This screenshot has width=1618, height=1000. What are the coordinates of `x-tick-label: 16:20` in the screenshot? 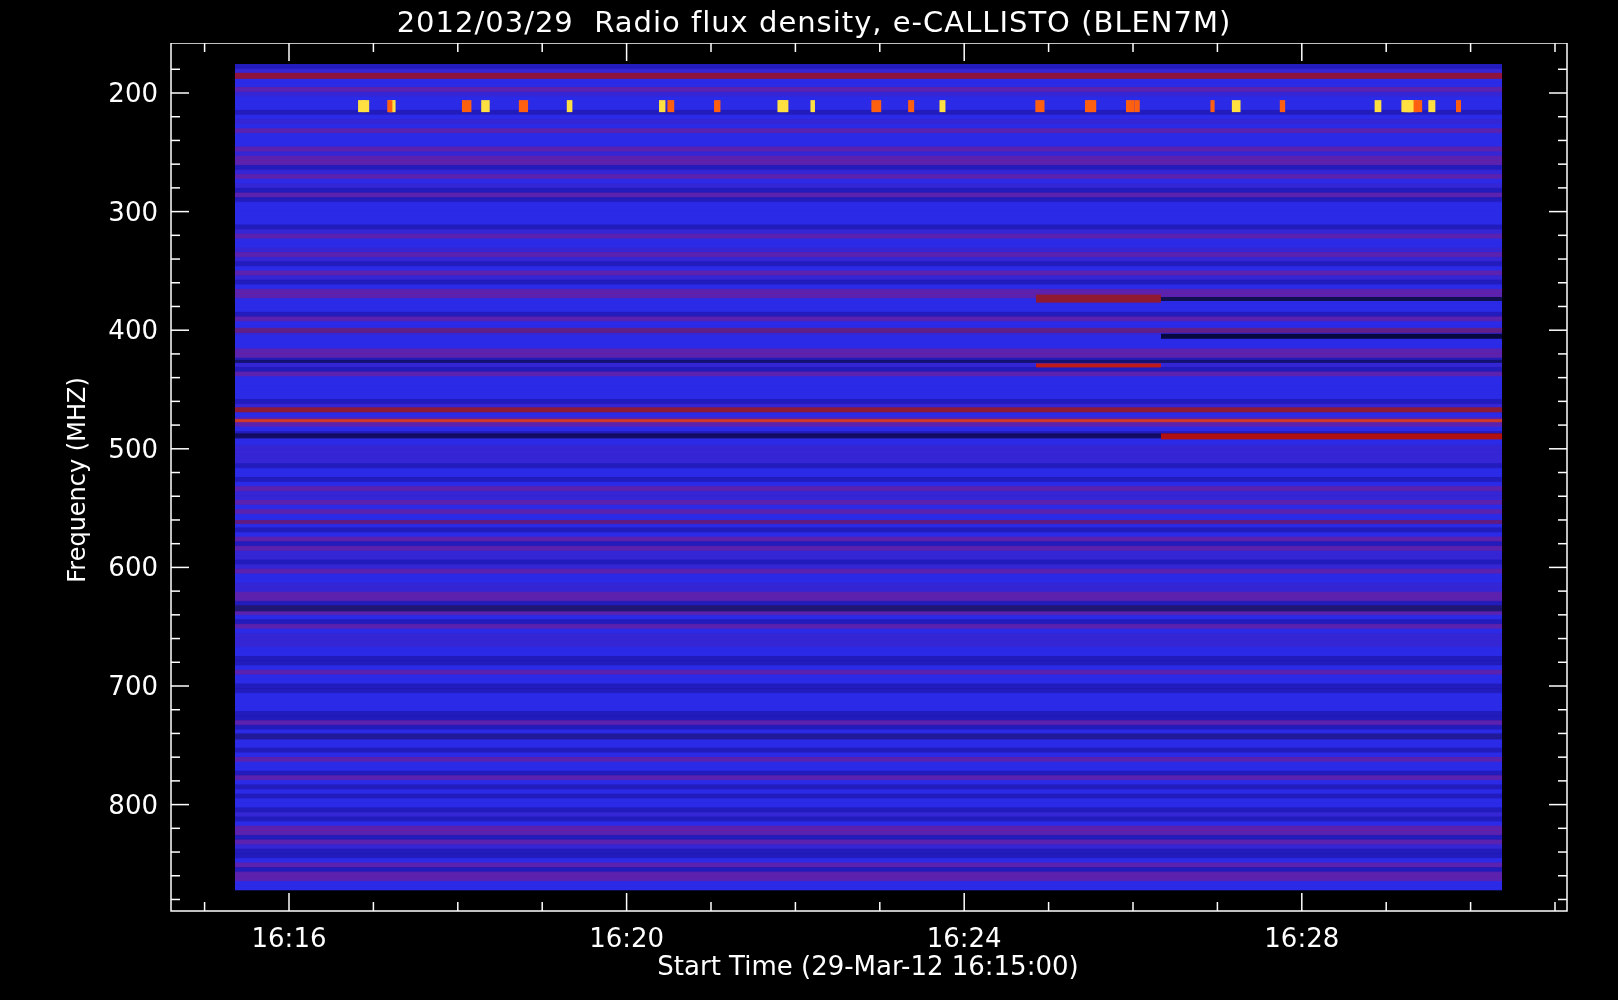 It's located at (627, 938).